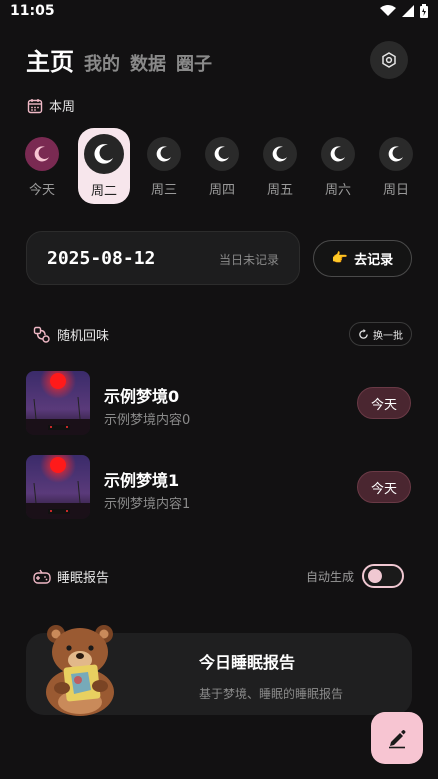  Describe the element at coordinates (62, 107) in the screenshot. I see `week-label-text: 本周` at that location.